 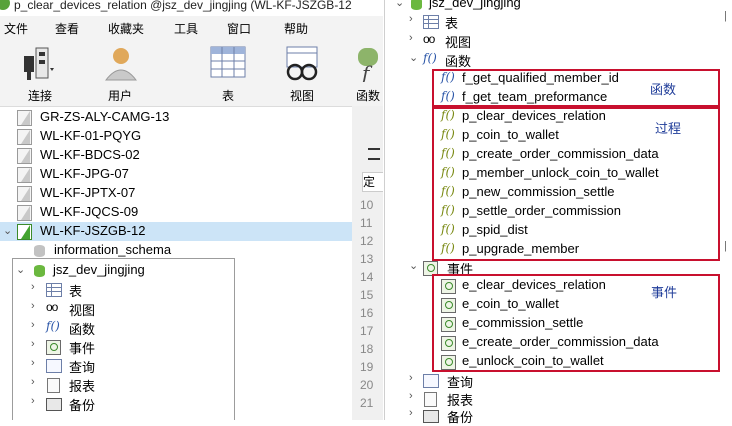 I want to click on database-item-jsz: ⌄ jsz_dev_jingjing, so click(x=123, y=270).